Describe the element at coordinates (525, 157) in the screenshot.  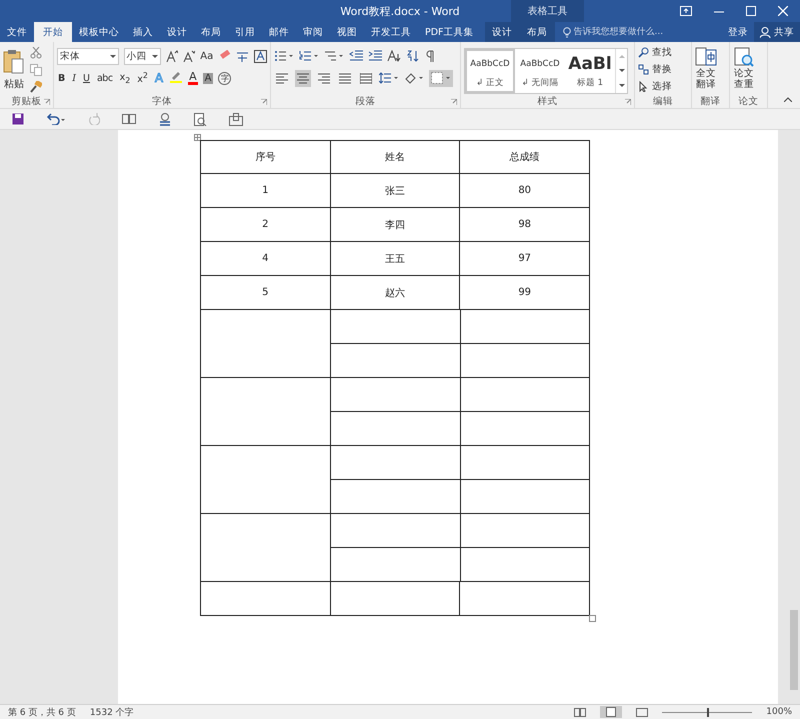
I see `table-header: 总成绩` at that location.